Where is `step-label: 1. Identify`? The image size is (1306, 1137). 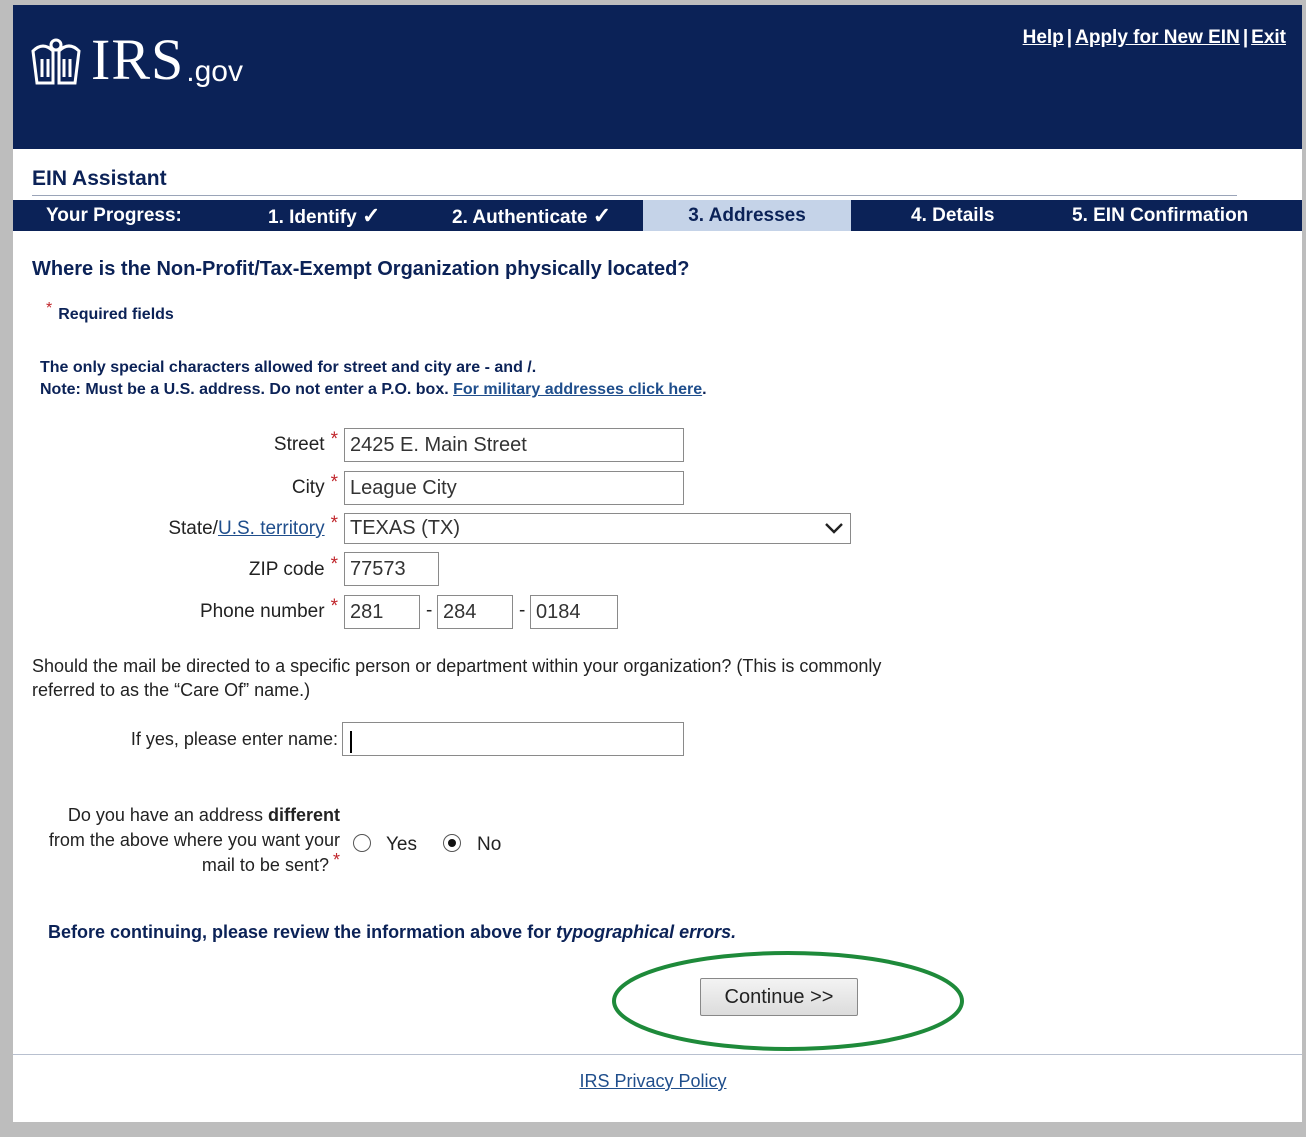 step-label: 1. Identify is located at coordinates (312, 217).